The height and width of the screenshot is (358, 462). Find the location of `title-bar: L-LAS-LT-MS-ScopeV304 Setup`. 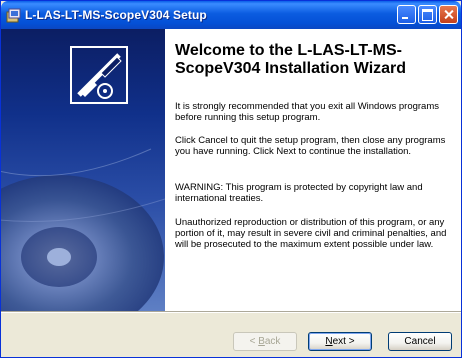

title-bar: L-LAS-LT-MS-ScopeV304 Setup is located at coordinates (231, 15).